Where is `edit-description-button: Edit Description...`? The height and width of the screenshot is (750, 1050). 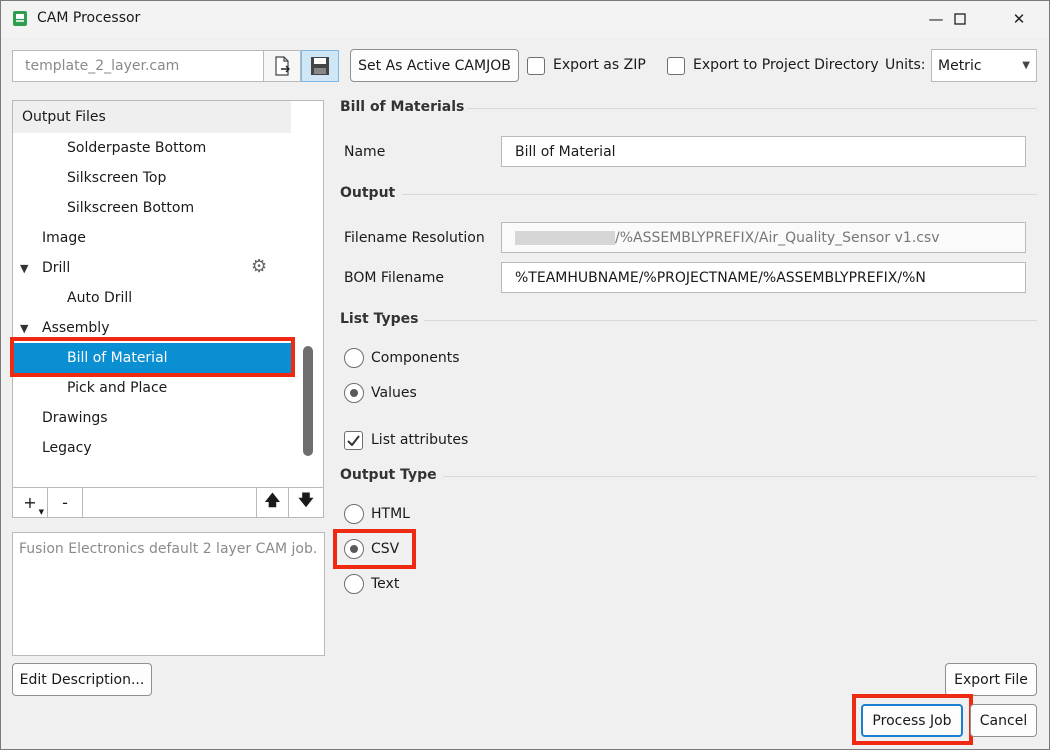
edit-description-button: Edit Description... is located at coordinates (82, 679).